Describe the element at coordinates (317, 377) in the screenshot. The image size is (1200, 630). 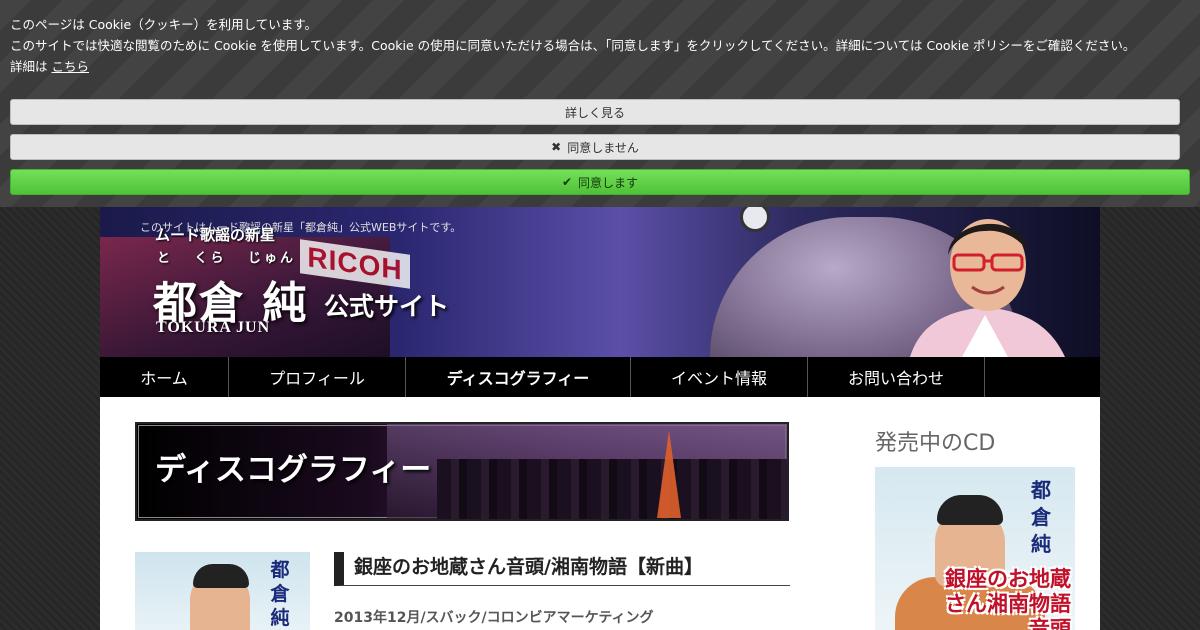
I see `nav-item-profile: プロフィール` at that location.